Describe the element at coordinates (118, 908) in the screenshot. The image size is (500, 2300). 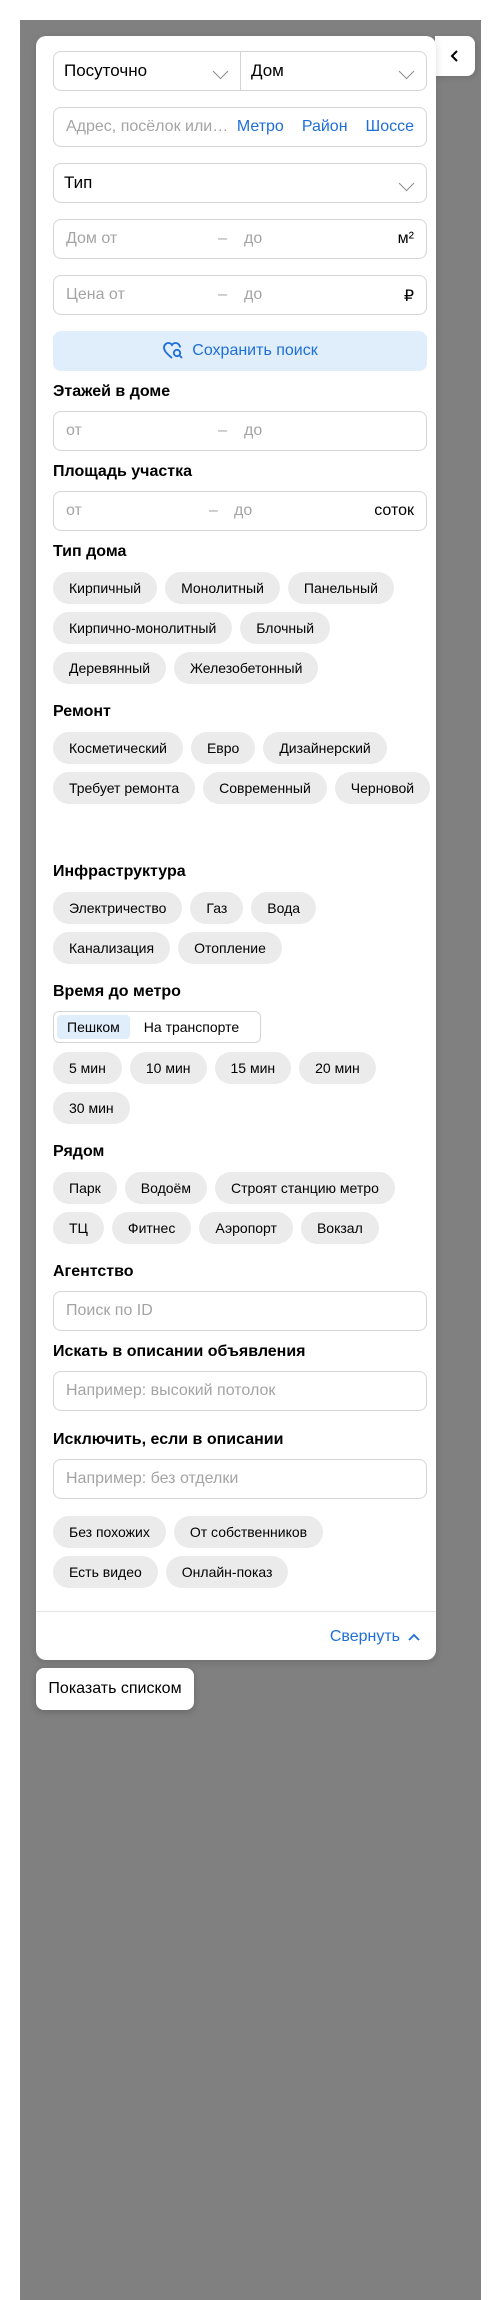
I see `chip-electricity: Электричество` at that location.